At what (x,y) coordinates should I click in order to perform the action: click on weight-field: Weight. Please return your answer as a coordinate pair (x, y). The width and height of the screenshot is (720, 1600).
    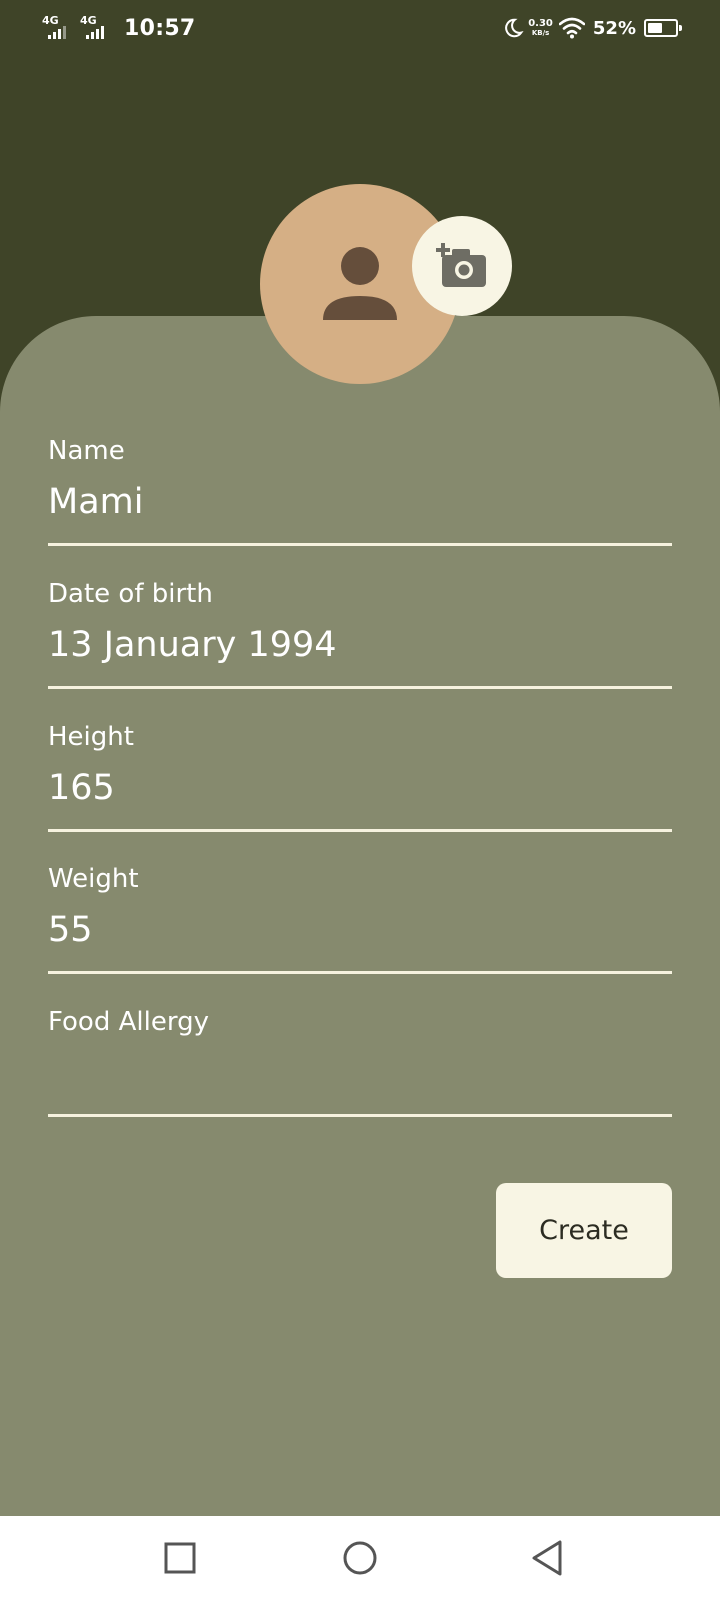
    Looking at the image, I should click on (360, 918).